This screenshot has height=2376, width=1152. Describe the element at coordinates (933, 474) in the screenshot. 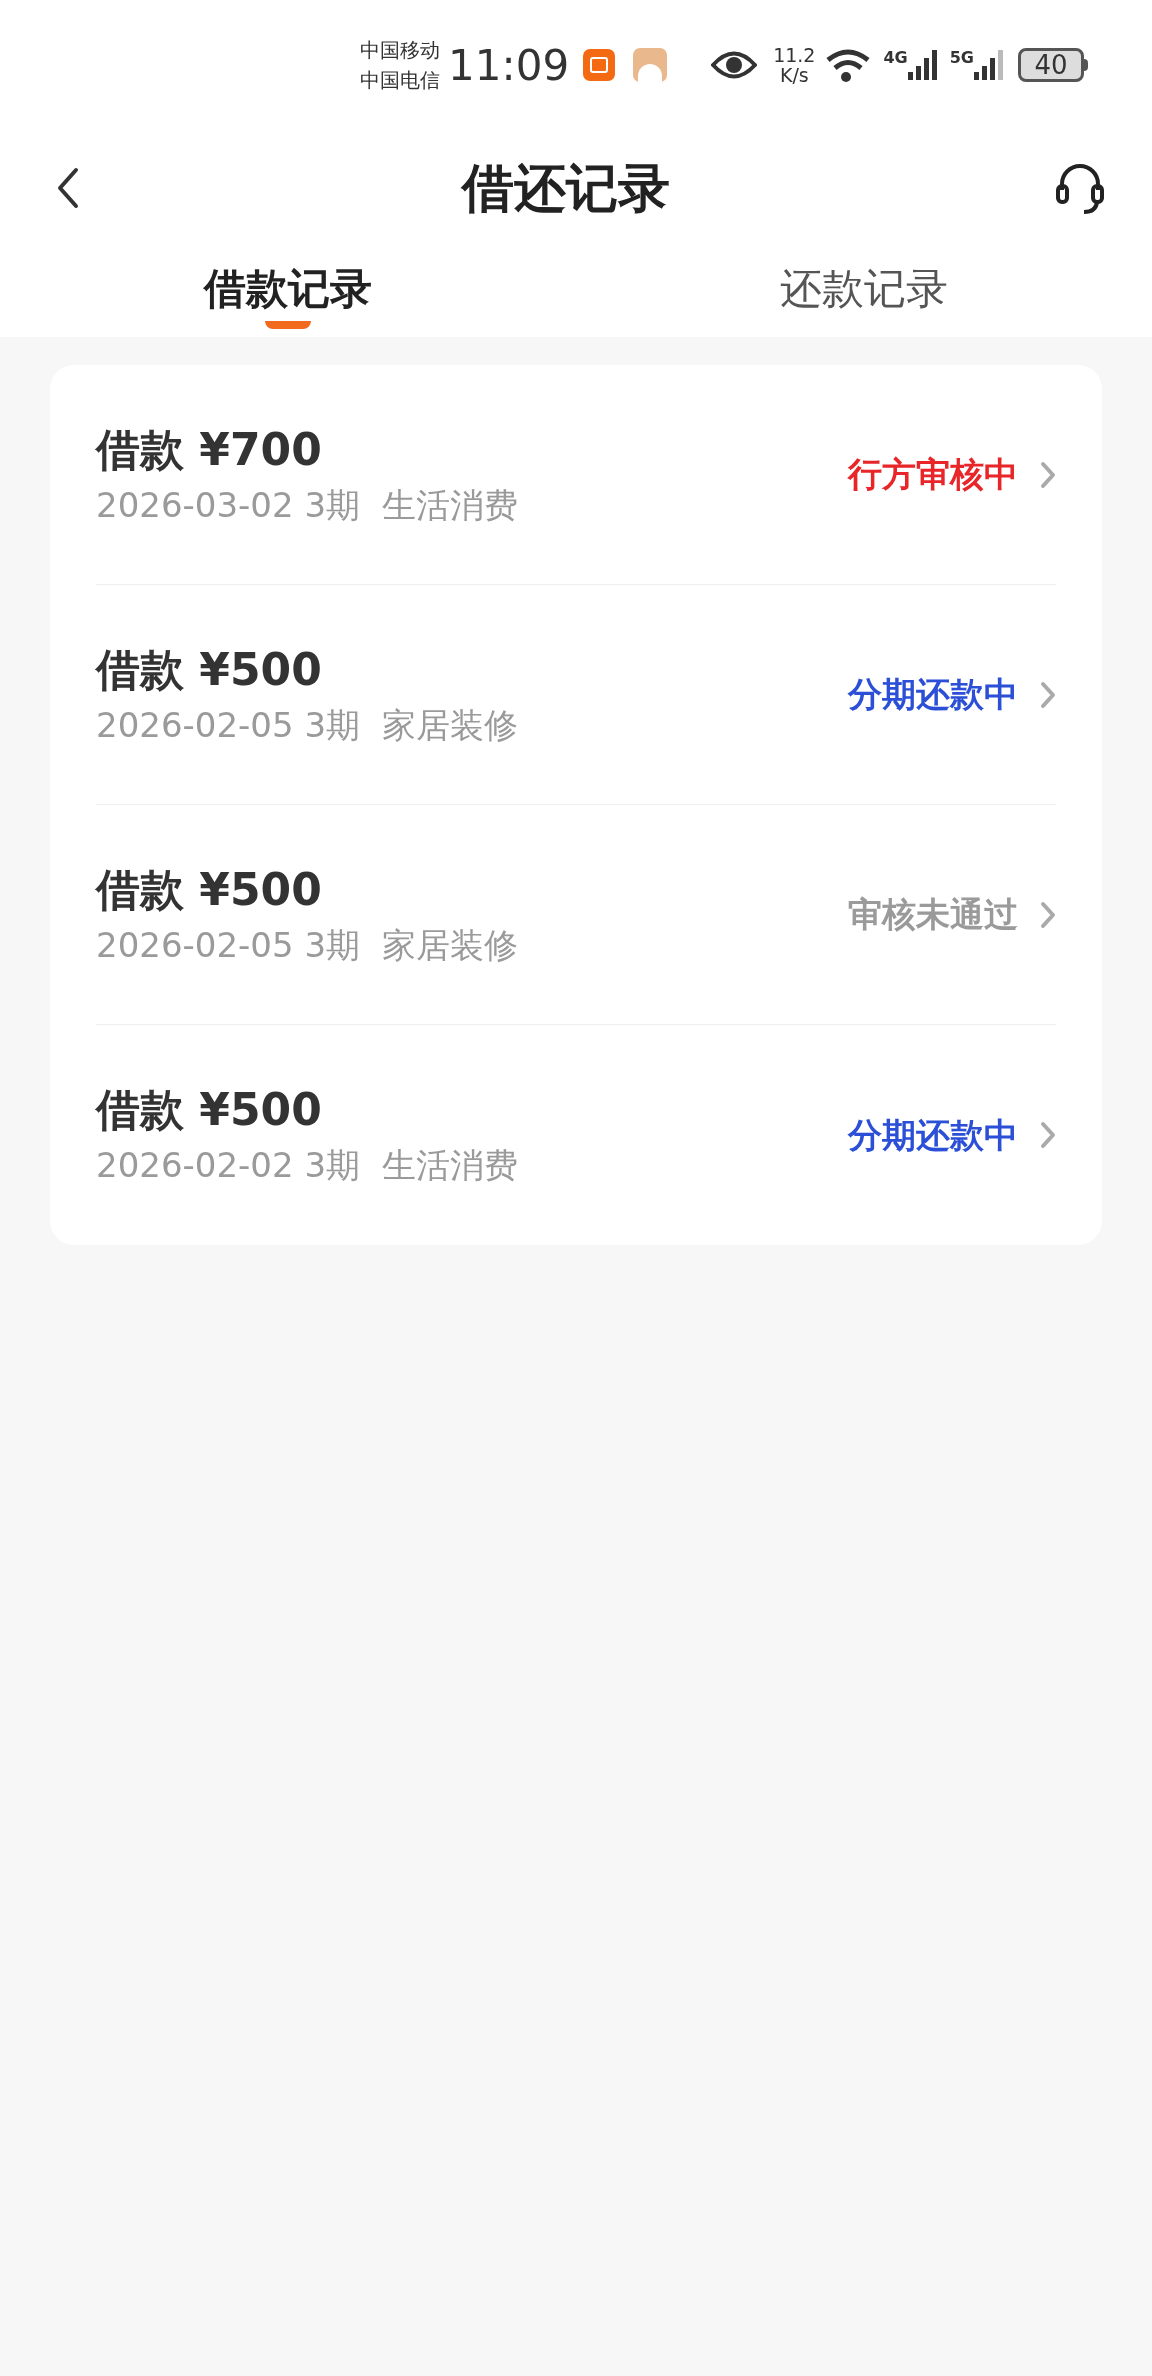

I see `loan-status: 行方审核中` at that location.